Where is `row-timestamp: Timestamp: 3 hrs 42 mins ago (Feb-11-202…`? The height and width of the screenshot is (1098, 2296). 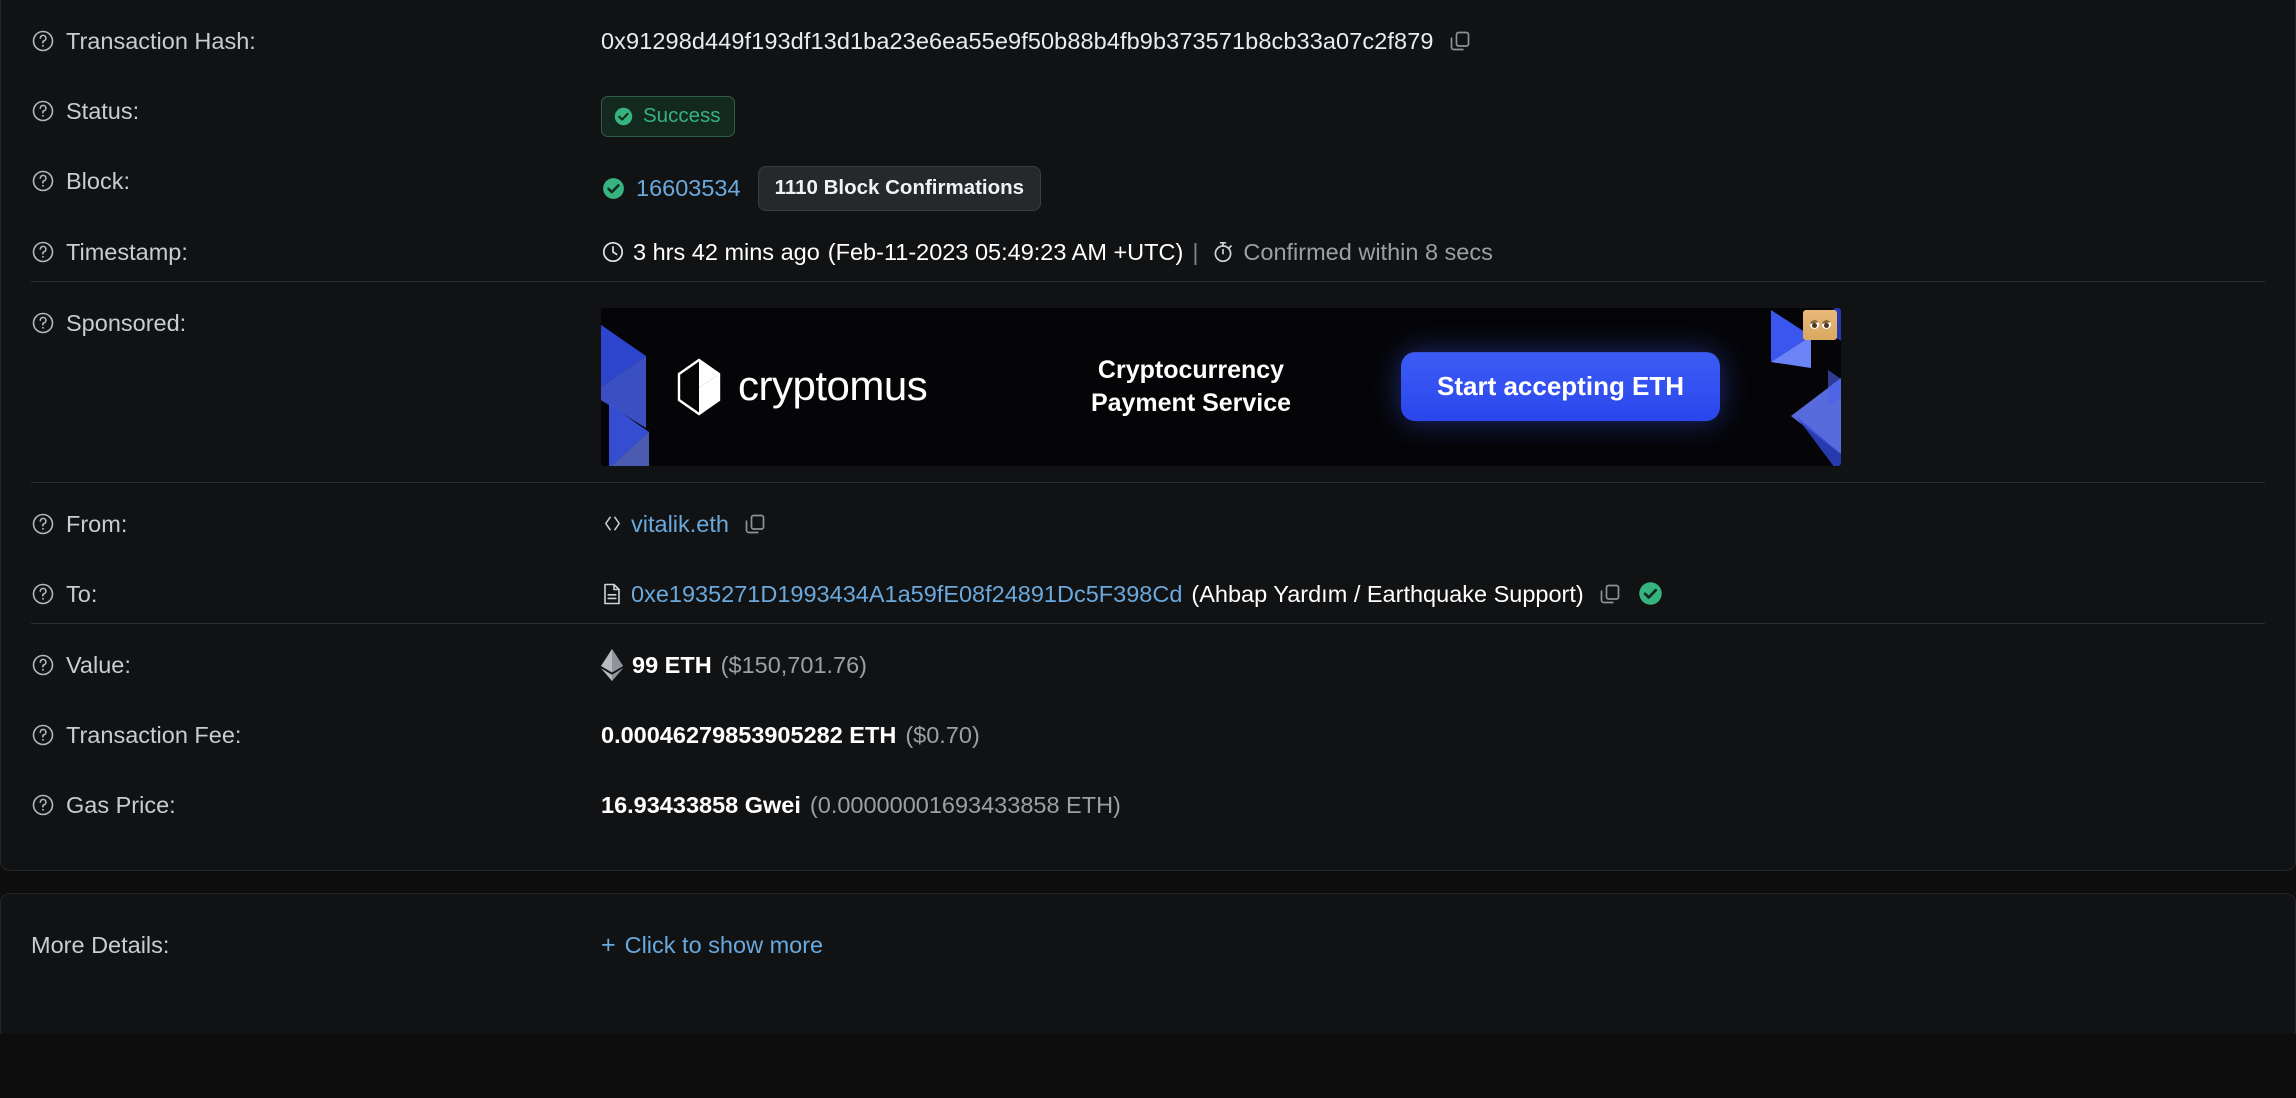 row-timestamp: Timestamp: 3 hrs 42 mins ago (Feb-11-202… is located at coordinates (1148, 246).